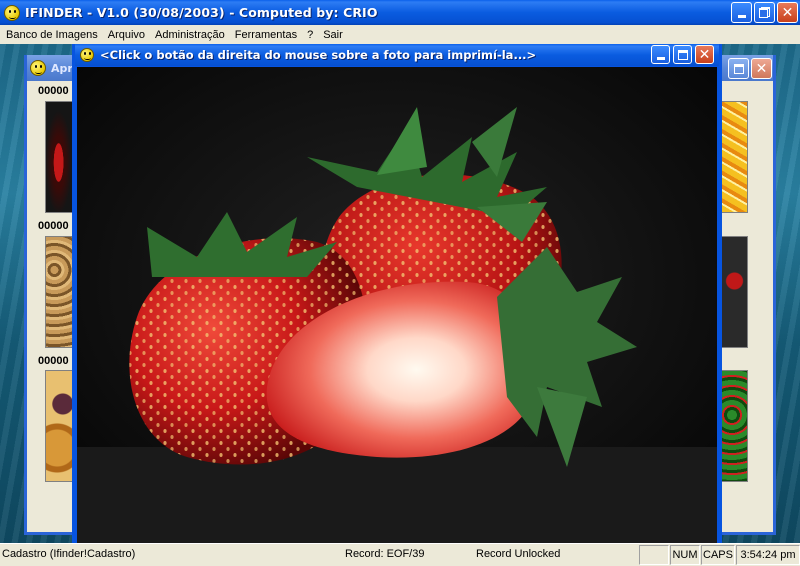 This screenshot has width=800, height=566. What do you see at coordinates (685, 555) in the screenshot?
I see `status-num: NUM` at bounding box center [685, 555].